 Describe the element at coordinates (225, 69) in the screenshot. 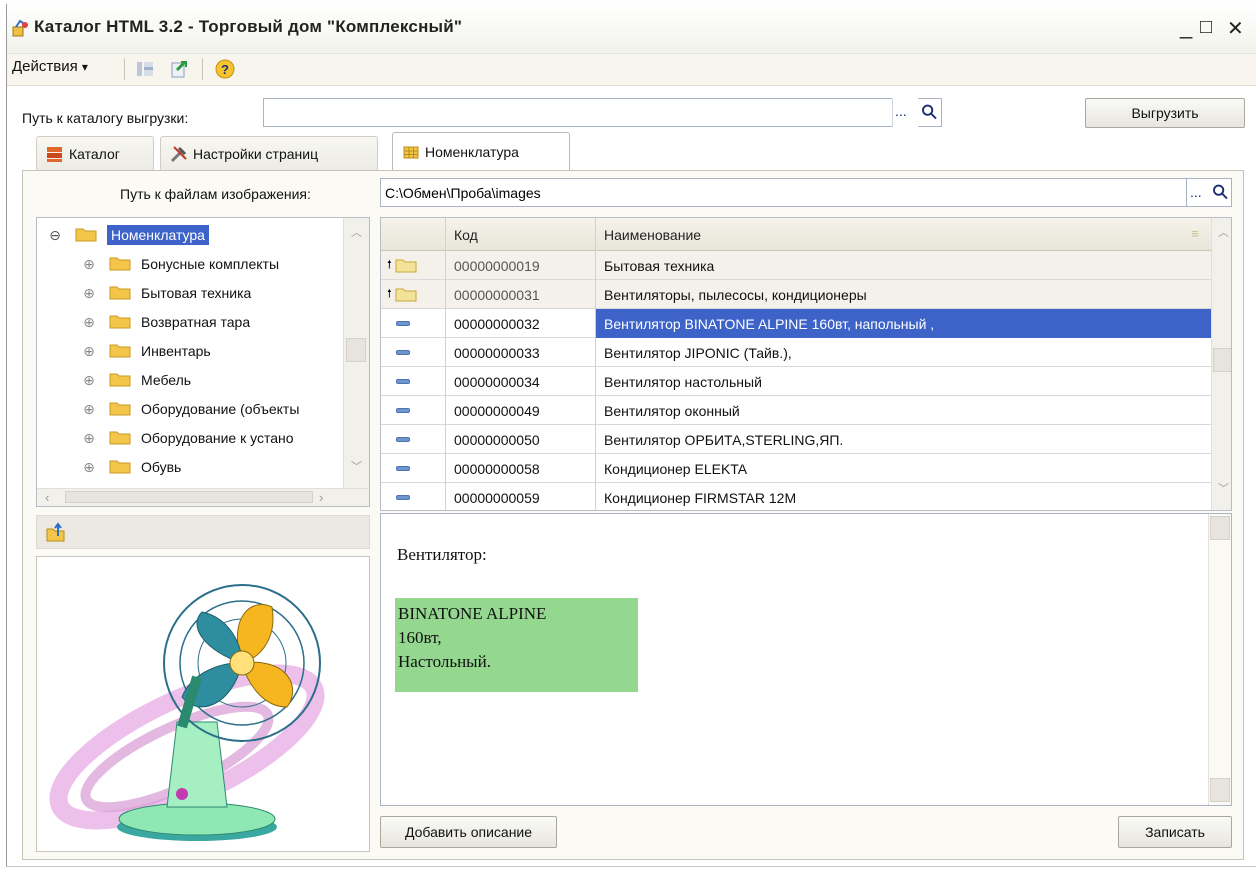

I see `help-icon: ?` at that location.